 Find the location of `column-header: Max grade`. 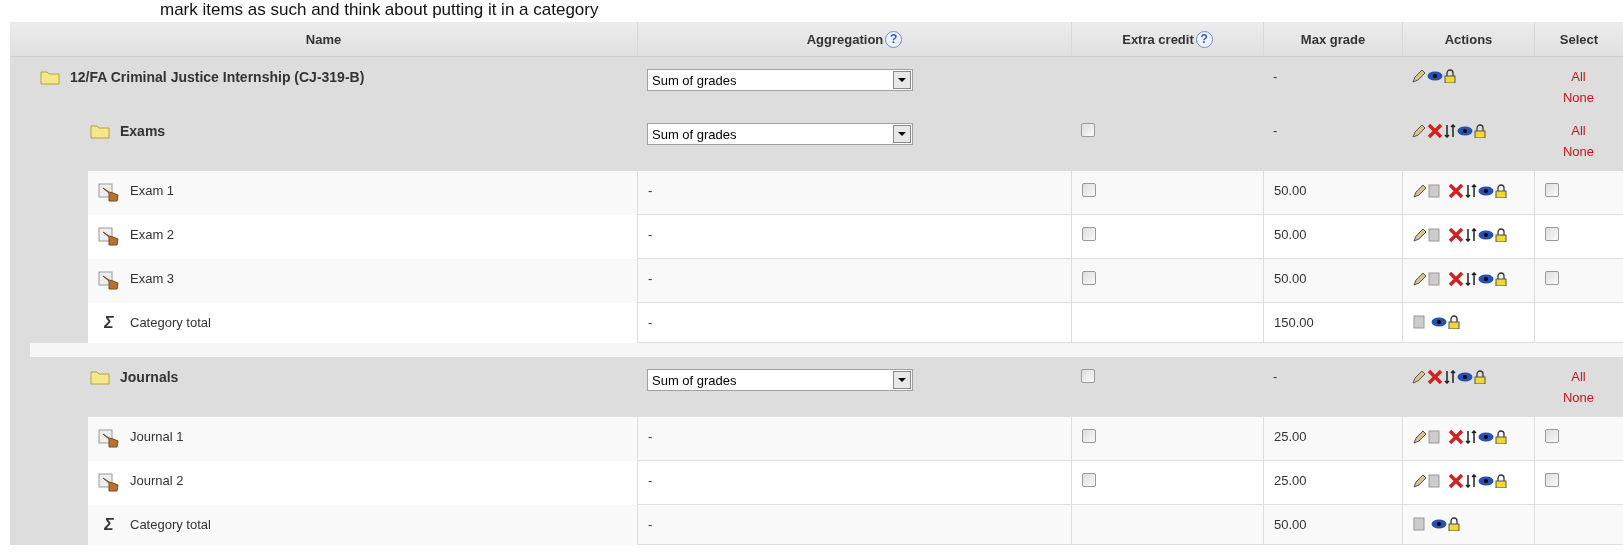

column-header: Max grade is located at coordinates (1333, 39).